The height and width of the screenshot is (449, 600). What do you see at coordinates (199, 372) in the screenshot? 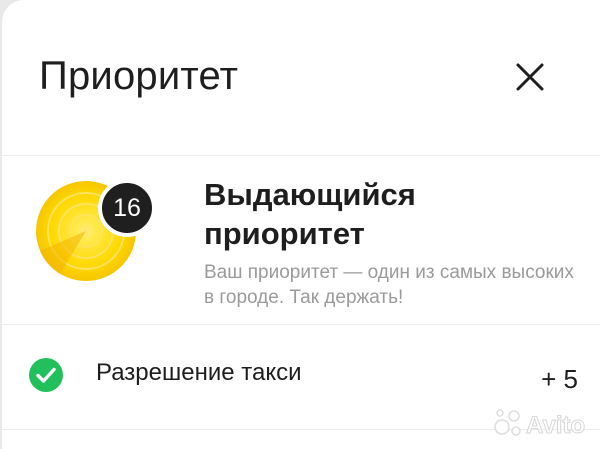
I see `permission-label: Разрешение такси` at bounding box center [199, 372].